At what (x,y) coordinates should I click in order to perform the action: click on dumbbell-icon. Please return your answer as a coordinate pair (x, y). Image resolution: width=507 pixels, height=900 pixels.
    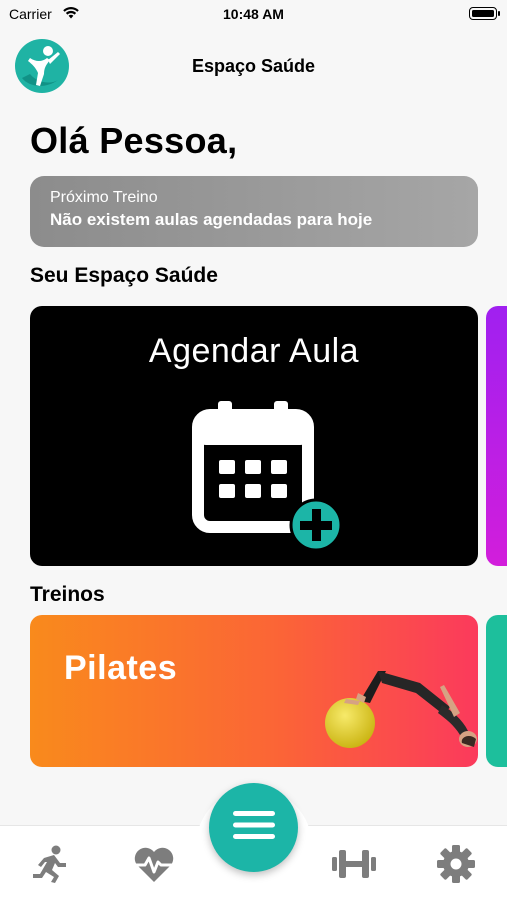
    Looking at the image, I should click on (354, 866).